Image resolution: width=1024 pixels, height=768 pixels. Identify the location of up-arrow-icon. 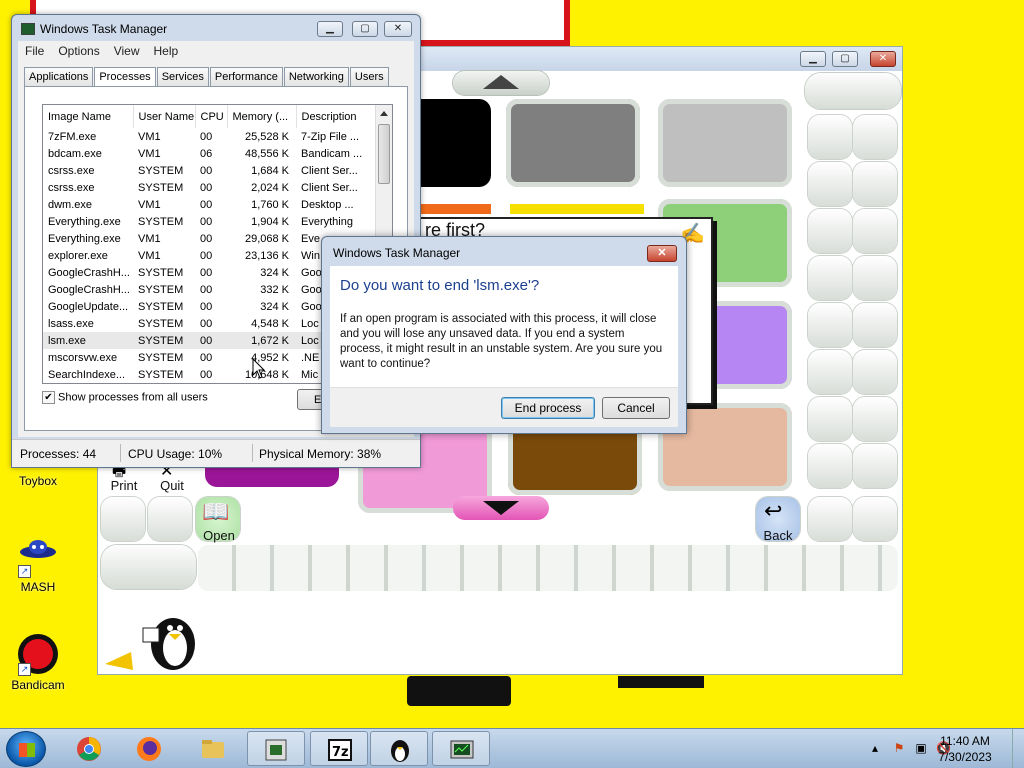
(501, 82).